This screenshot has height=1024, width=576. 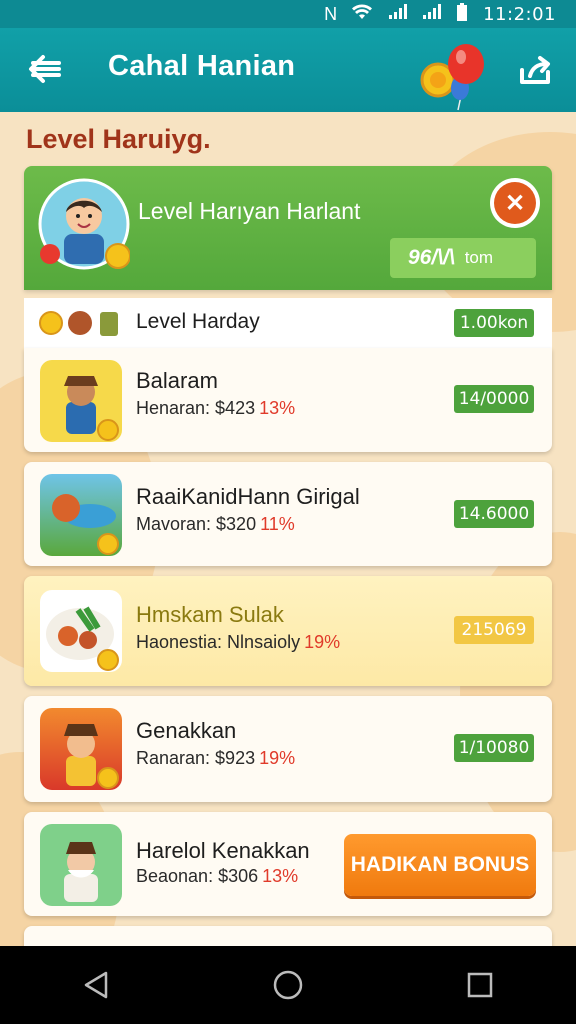 I want to click on signal-icon, so click(x=397, y=14).